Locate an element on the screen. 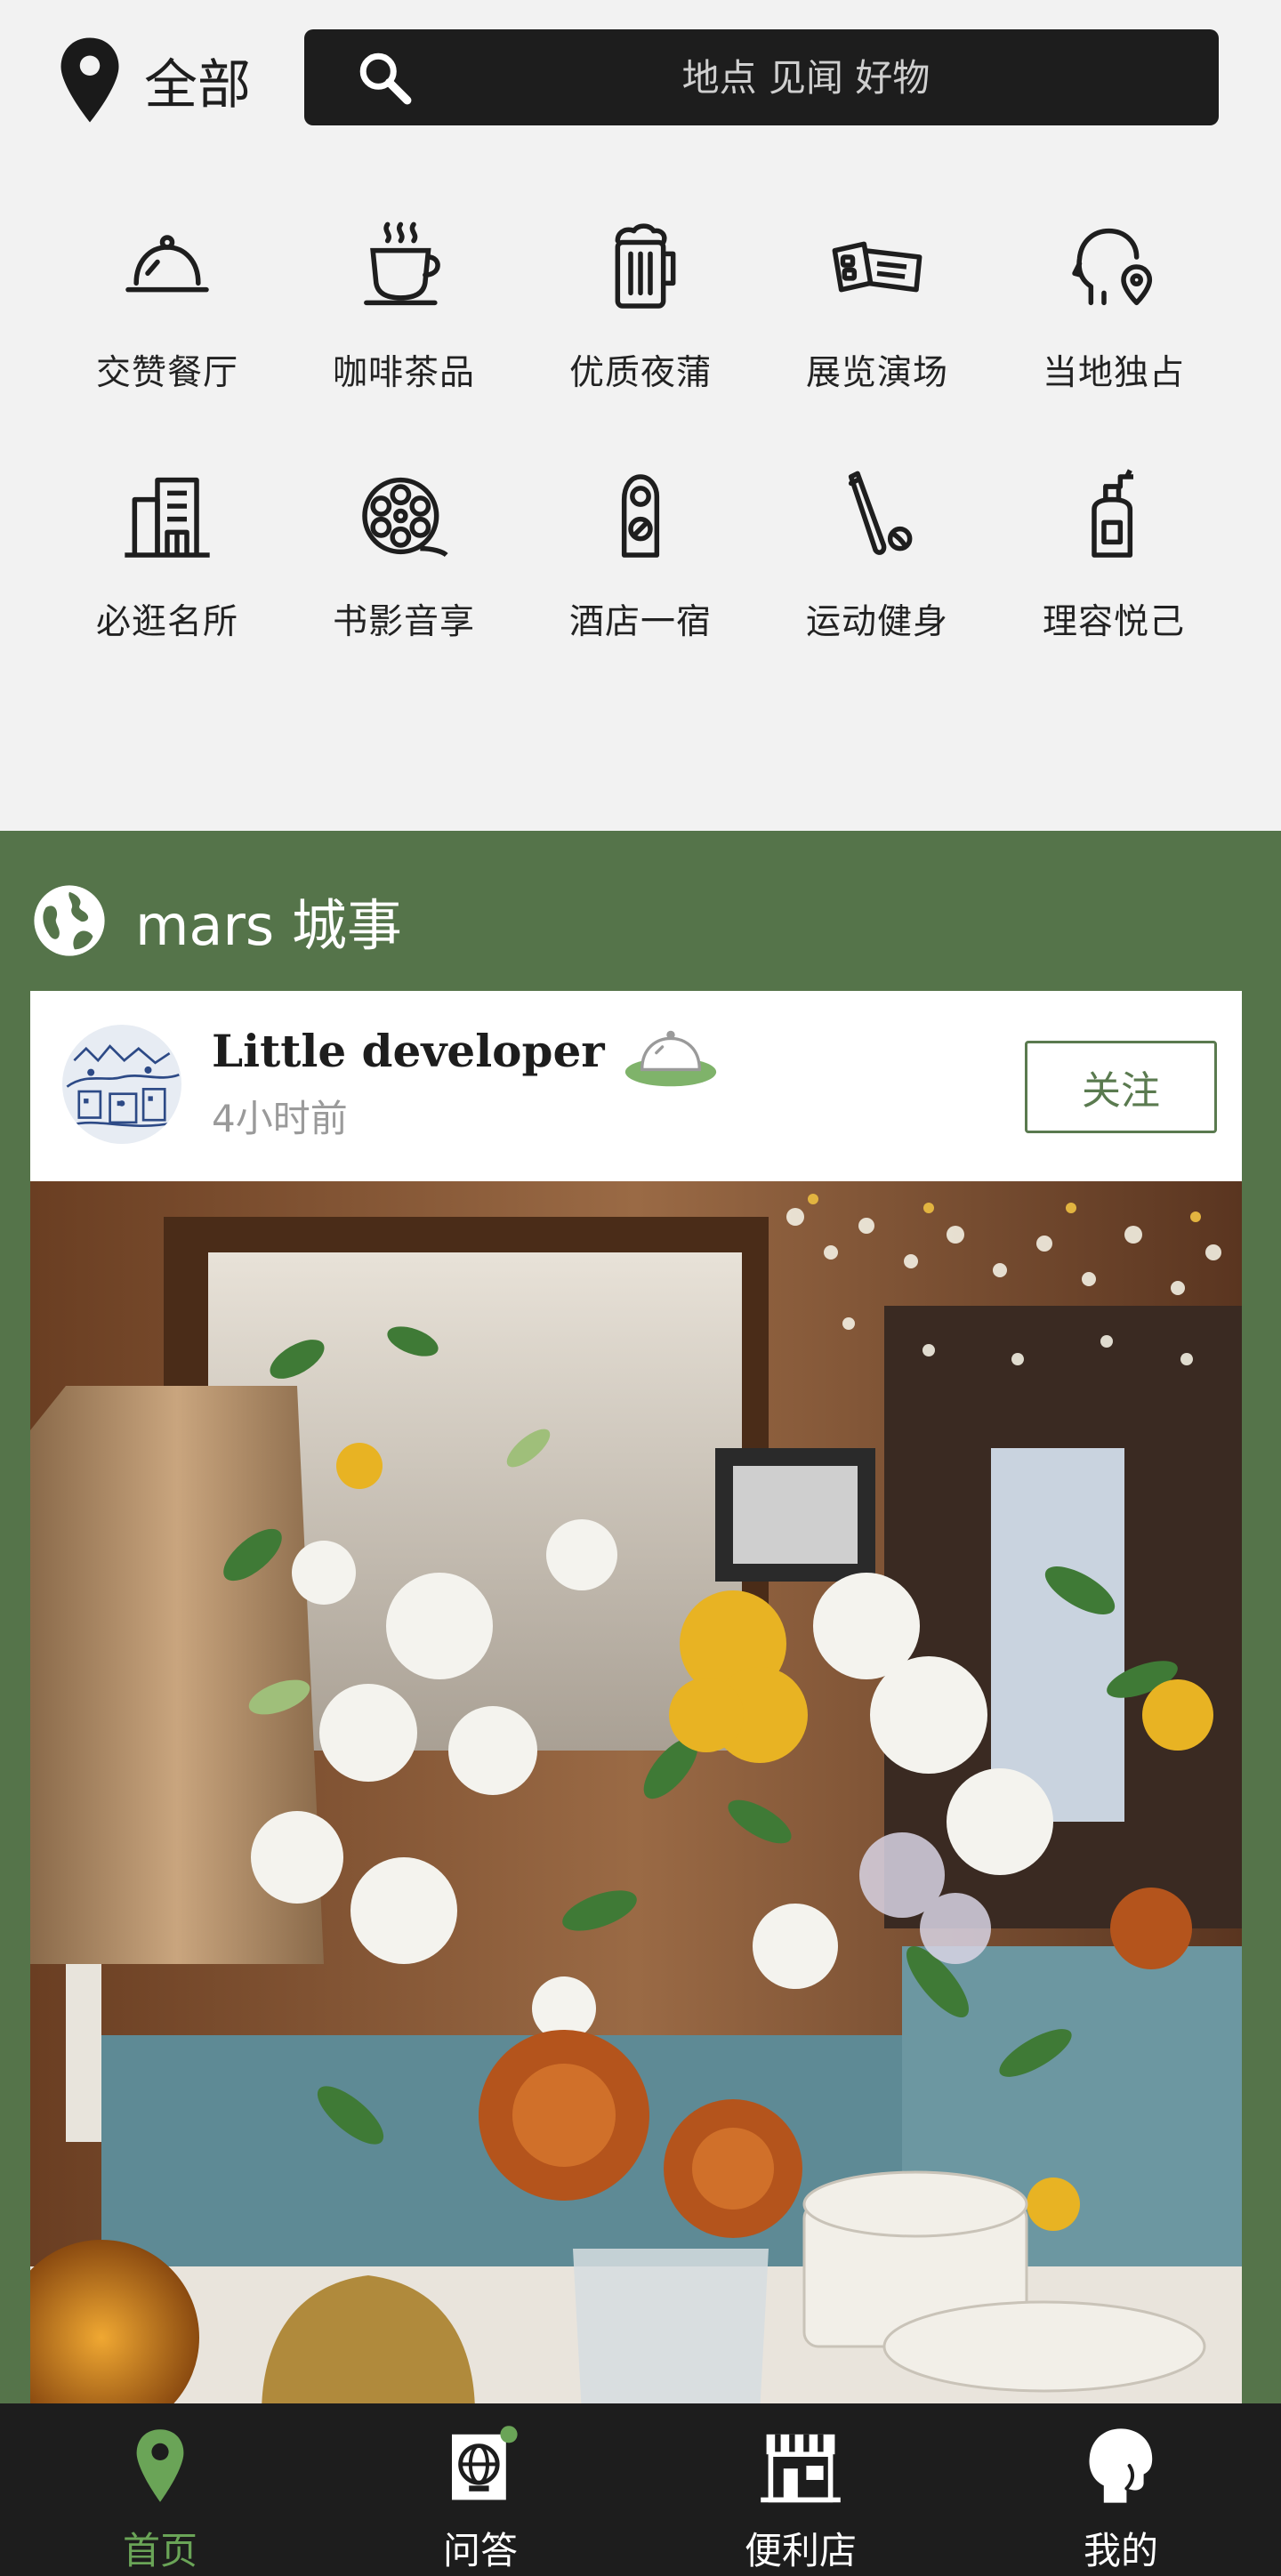  tickets-icon is located at coordinates (877, 266).